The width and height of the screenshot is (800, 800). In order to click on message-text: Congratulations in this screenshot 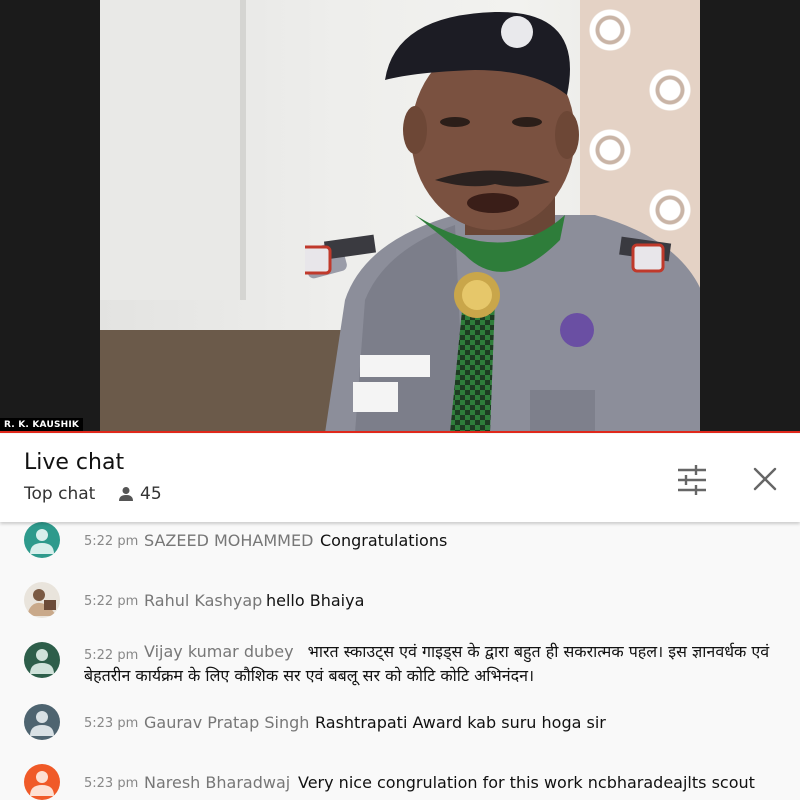, I will do `click(384, 540)`.